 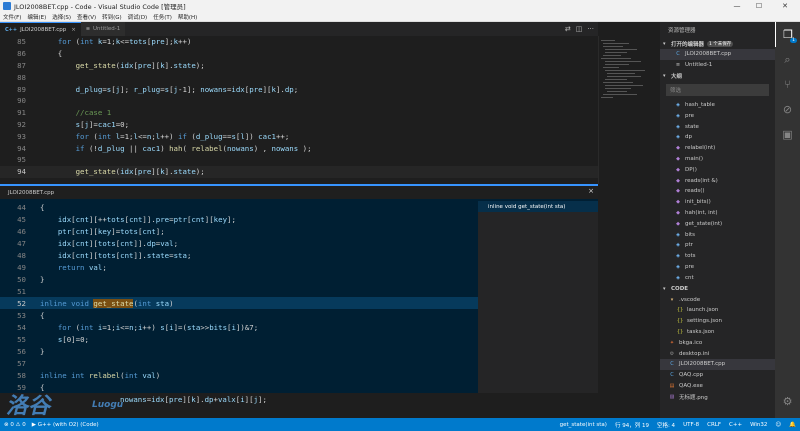 I want to click on compare-icon: ⇄, so click(x=568, y=29).